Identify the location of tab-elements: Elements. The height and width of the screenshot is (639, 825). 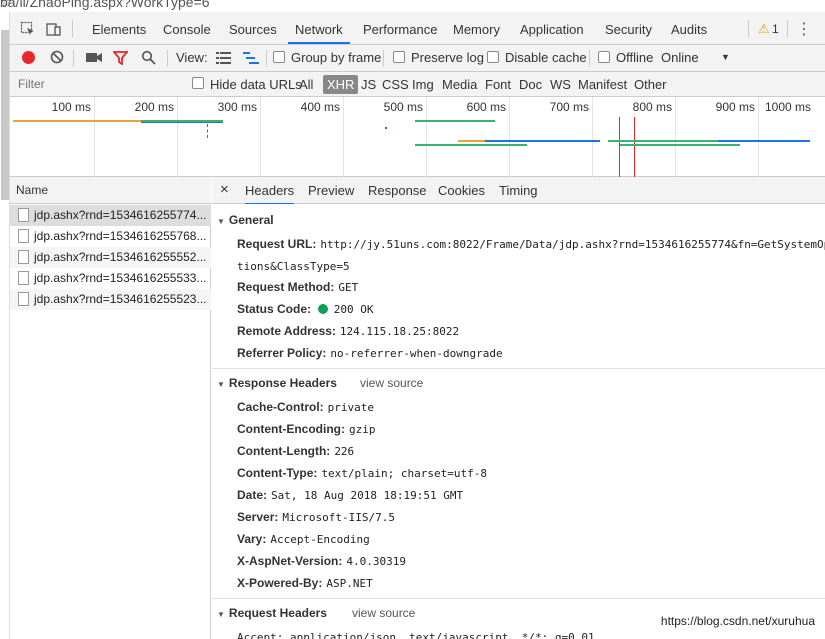
(119, 28).